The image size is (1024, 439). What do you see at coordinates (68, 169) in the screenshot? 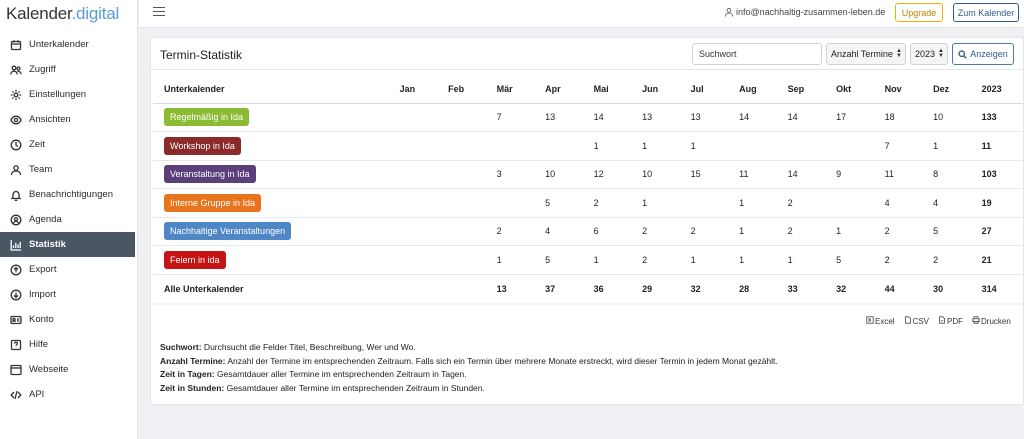
I see `sidebar-item-team: Team` at bounding box center [68, 169].